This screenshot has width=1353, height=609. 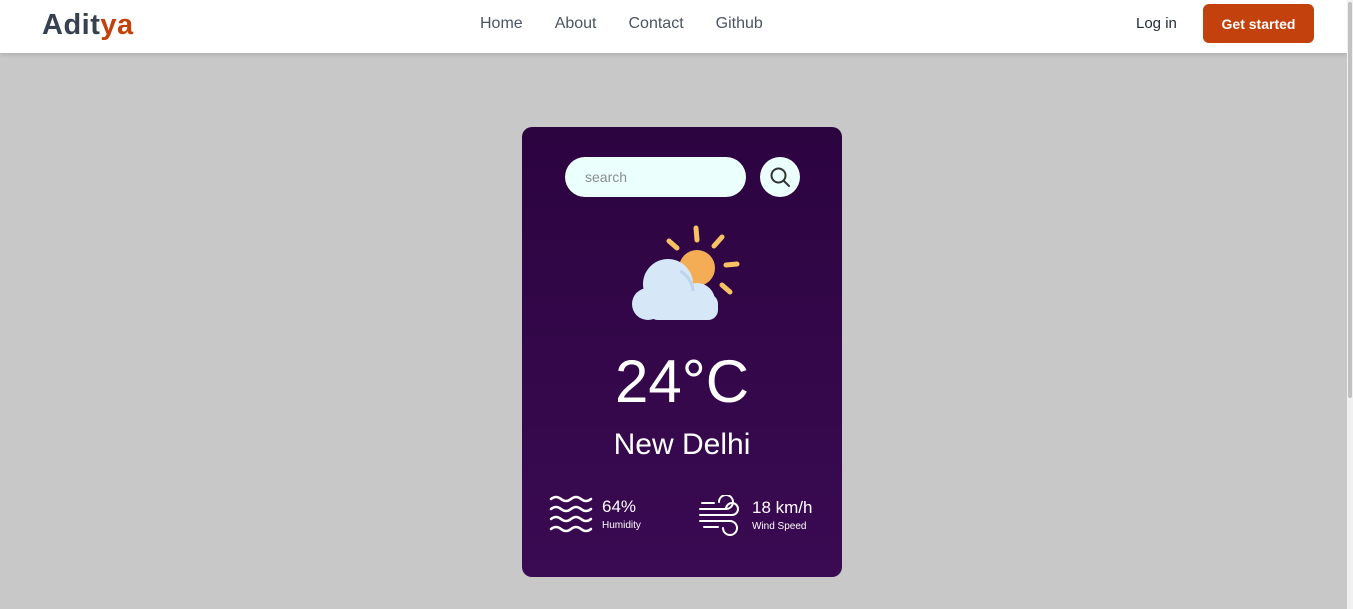 I want to click on humidity-label: Humidity, so click(x=621, y=525).